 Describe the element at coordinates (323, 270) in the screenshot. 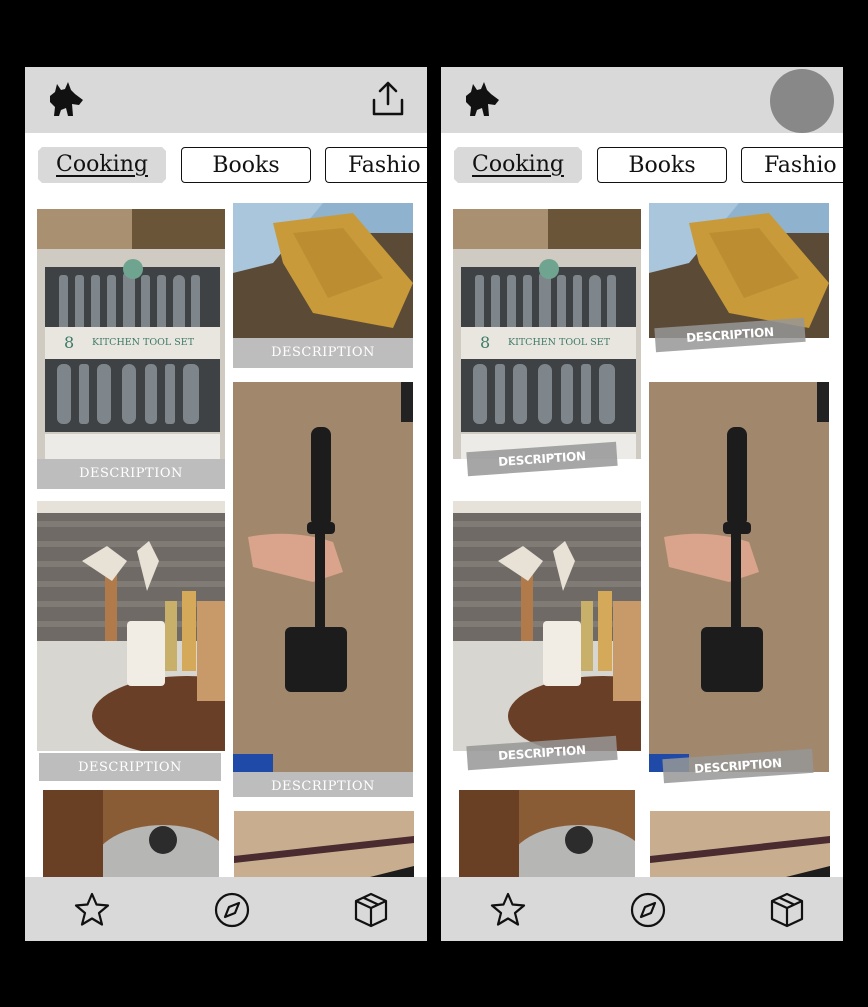

I see `wooden-spatula-photo` at that location.